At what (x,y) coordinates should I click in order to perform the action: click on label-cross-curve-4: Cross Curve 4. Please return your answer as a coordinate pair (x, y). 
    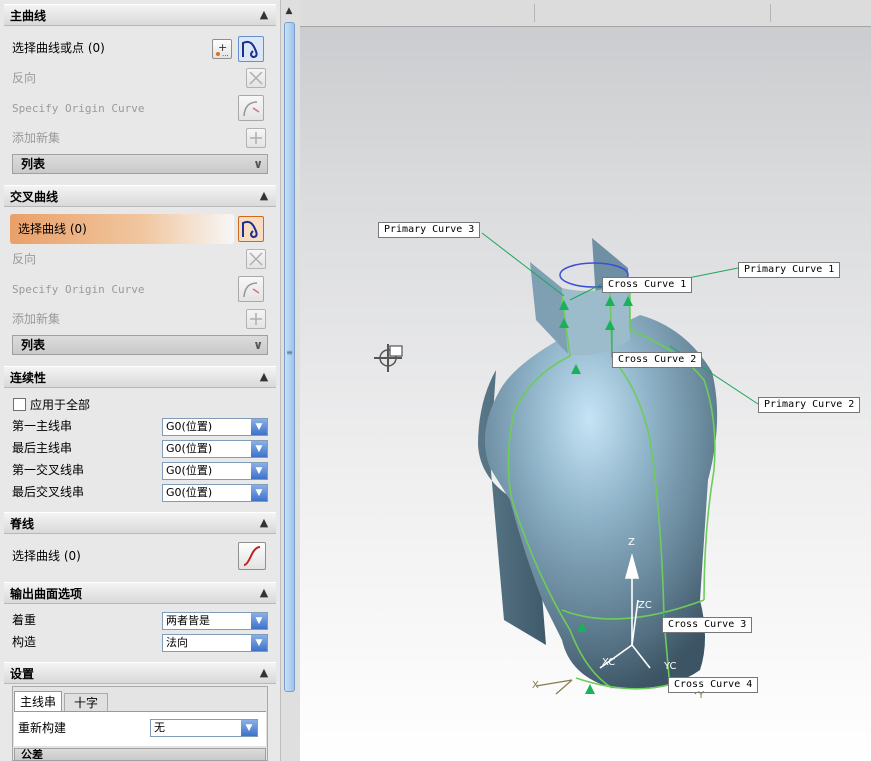
    Looking at the image, I should click on (713, 685).